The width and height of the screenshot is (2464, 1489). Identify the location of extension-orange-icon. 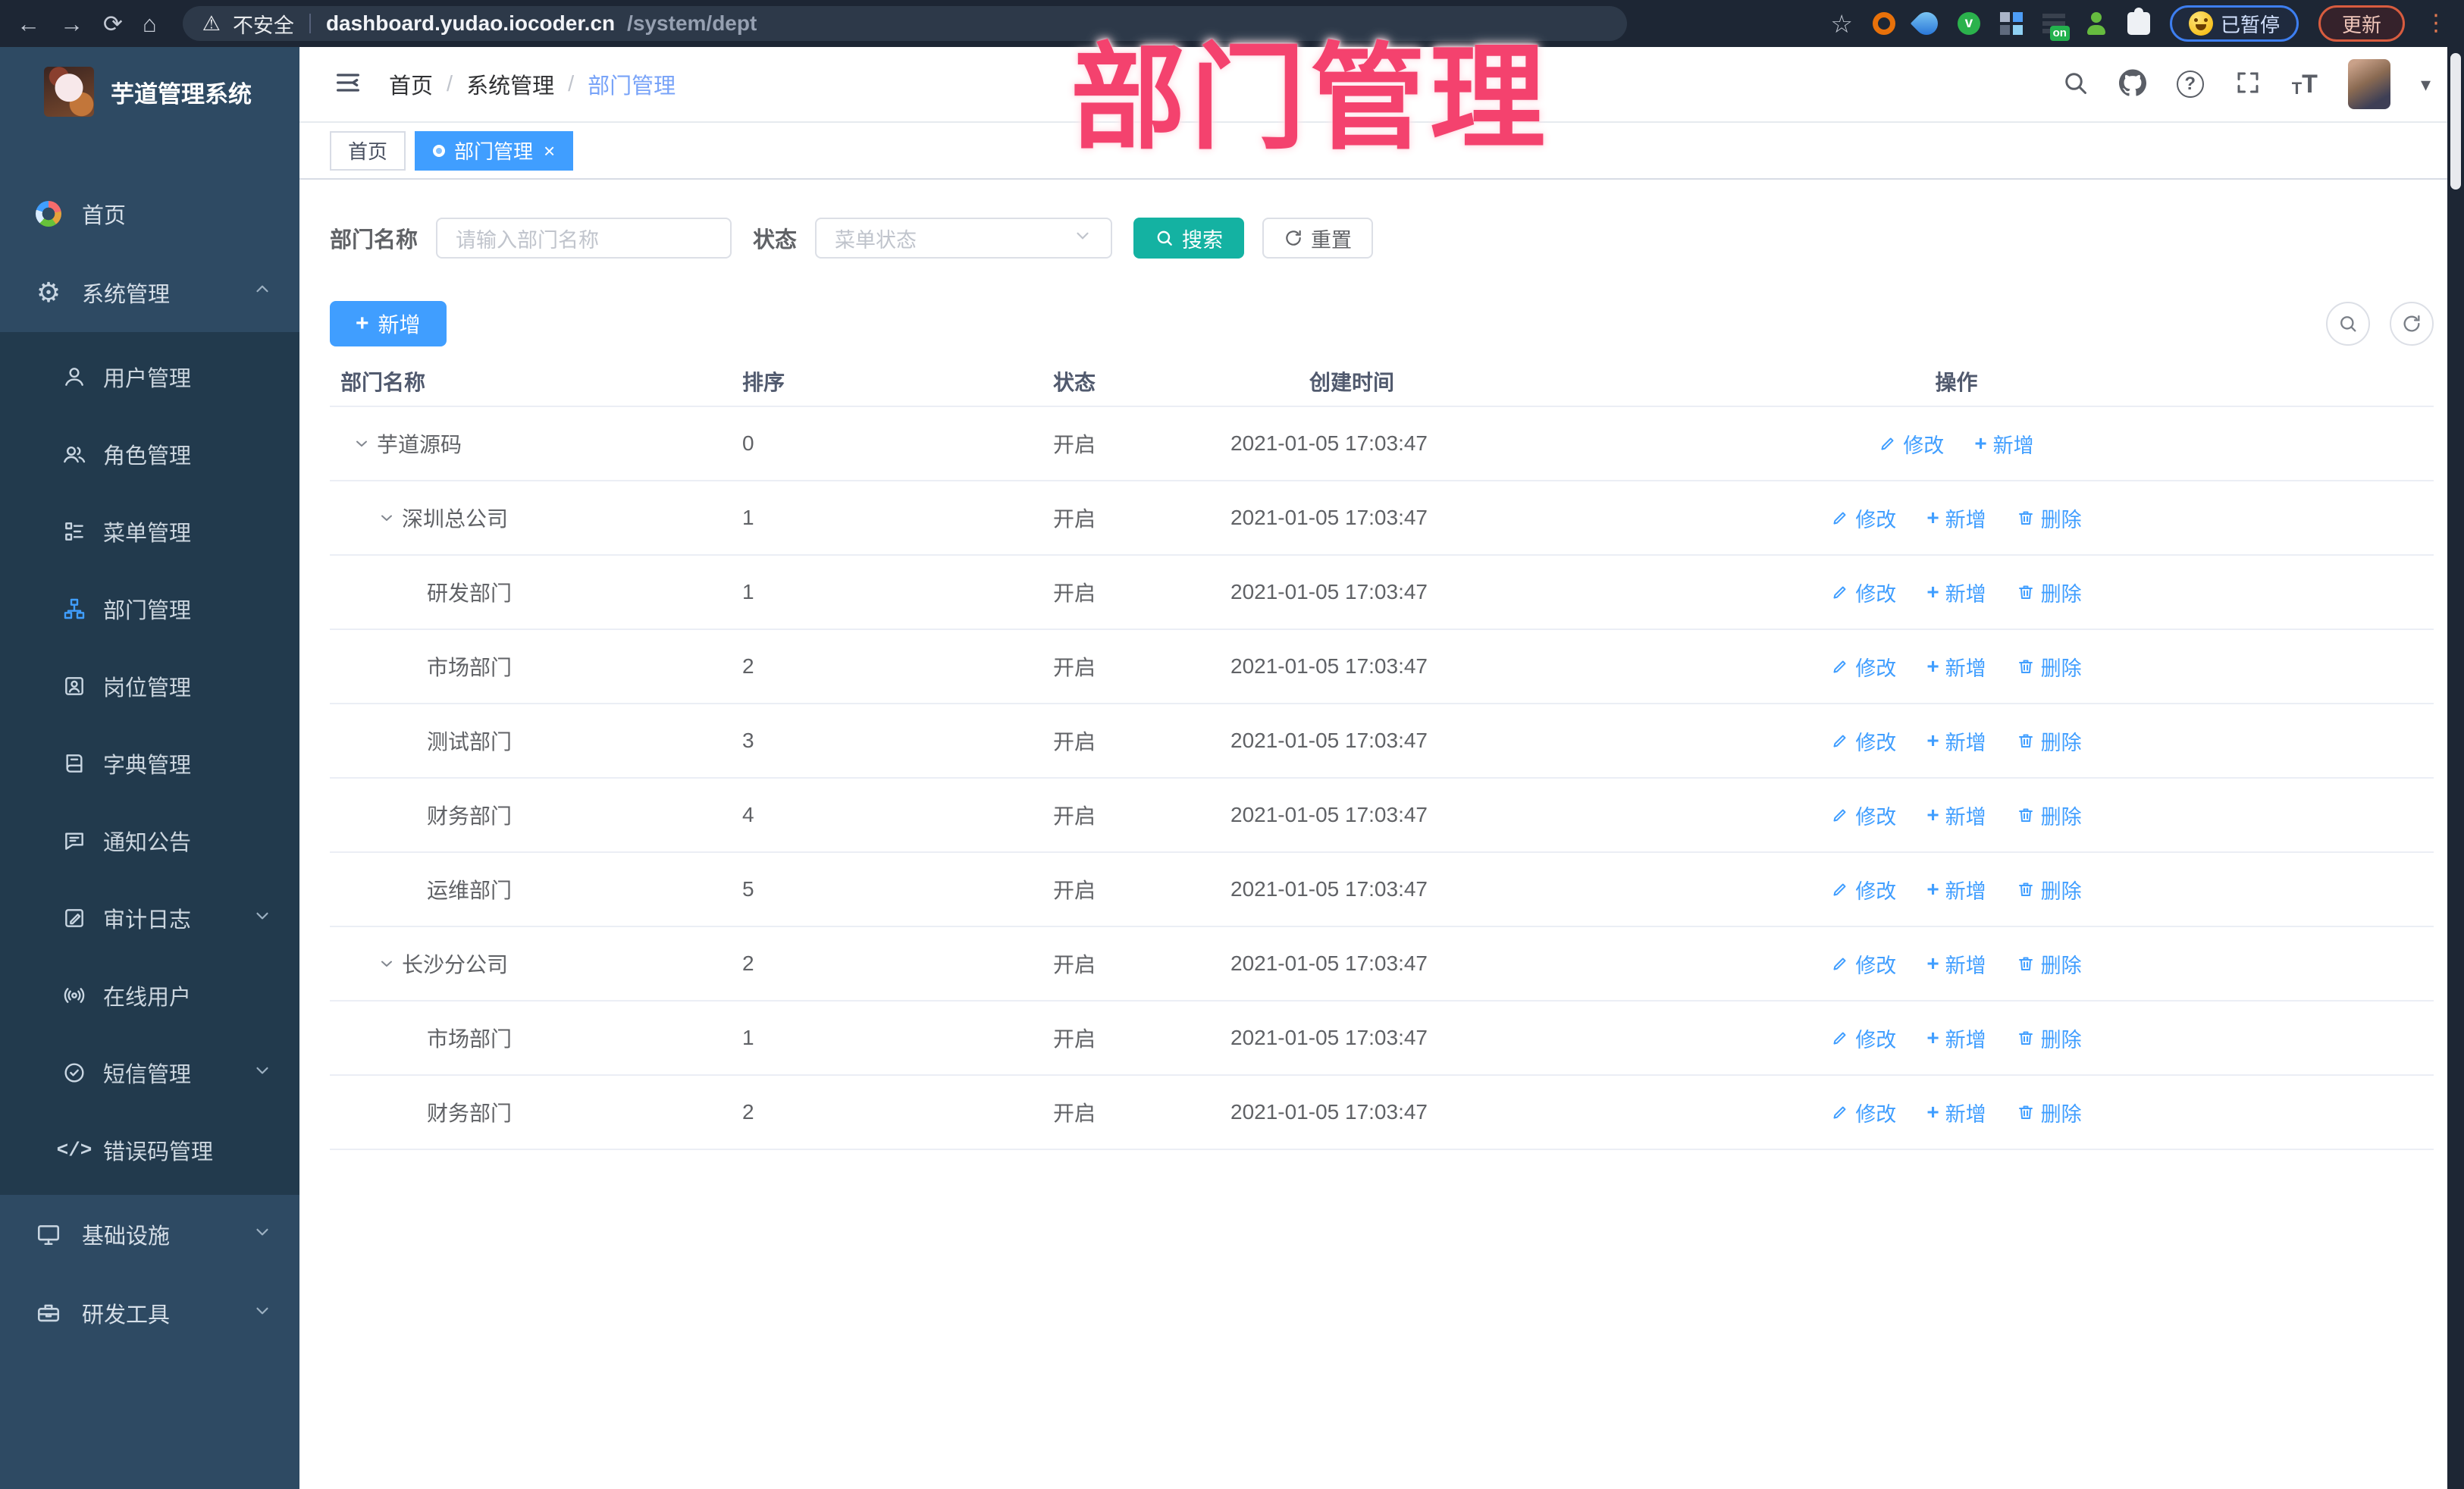
(1883, 23).